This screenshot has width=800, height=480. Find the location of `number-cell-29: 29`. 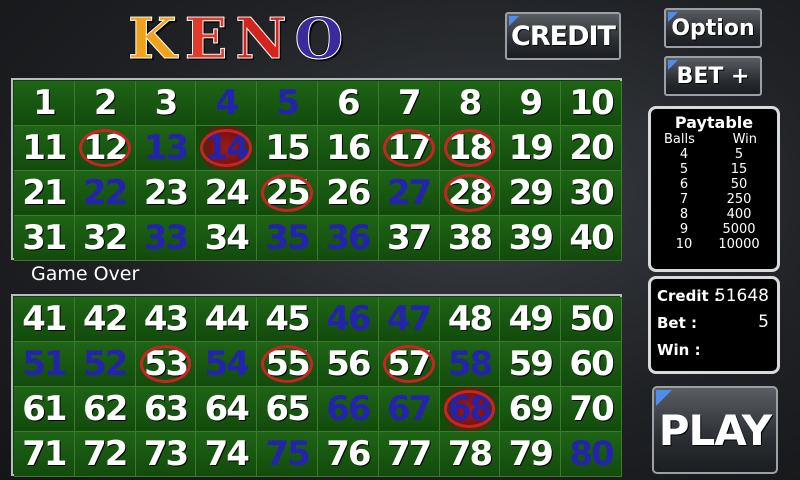

number-cell-29: 29 is located at coordinates (531, 193).